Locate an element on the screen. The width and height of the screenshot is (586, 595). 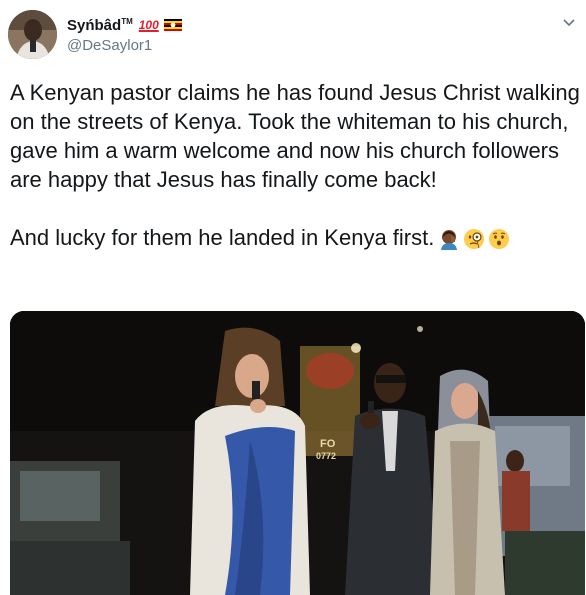
face-with-monocle-icon is located at coordinates (474, 239).